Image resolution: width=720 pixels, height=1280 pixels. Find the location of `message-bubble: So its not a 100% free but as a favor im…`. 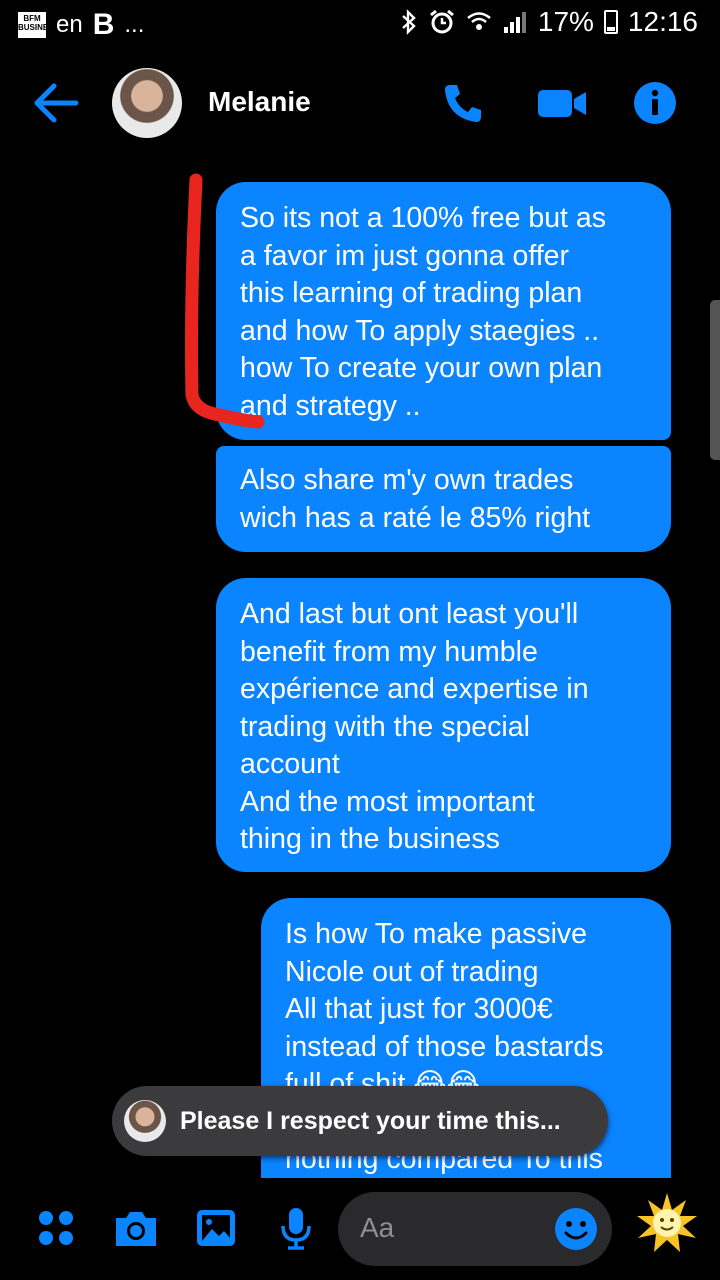

message-bubble: So its not a 100% free but as a favor im… is located at coordinates (443, 311).